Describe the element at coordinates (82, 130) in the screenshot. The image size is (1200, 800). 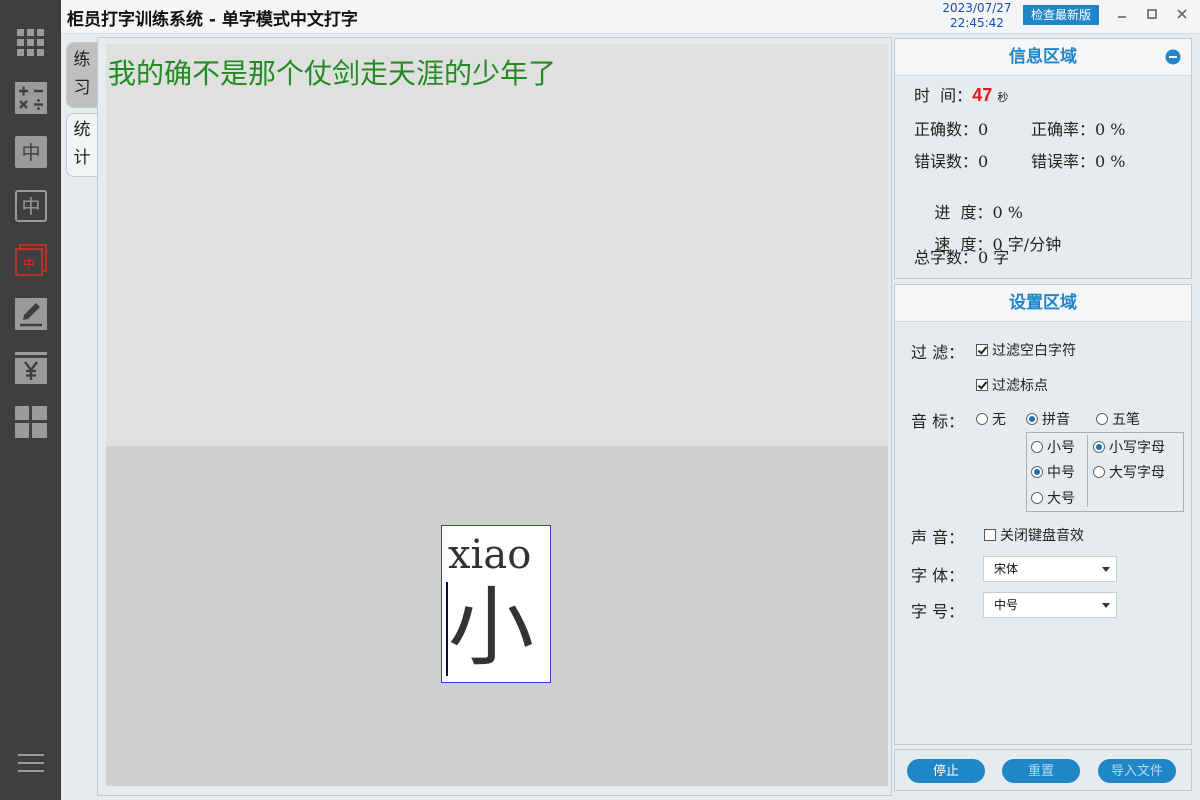
I see `tab-stats-label-1: 统` at that location.